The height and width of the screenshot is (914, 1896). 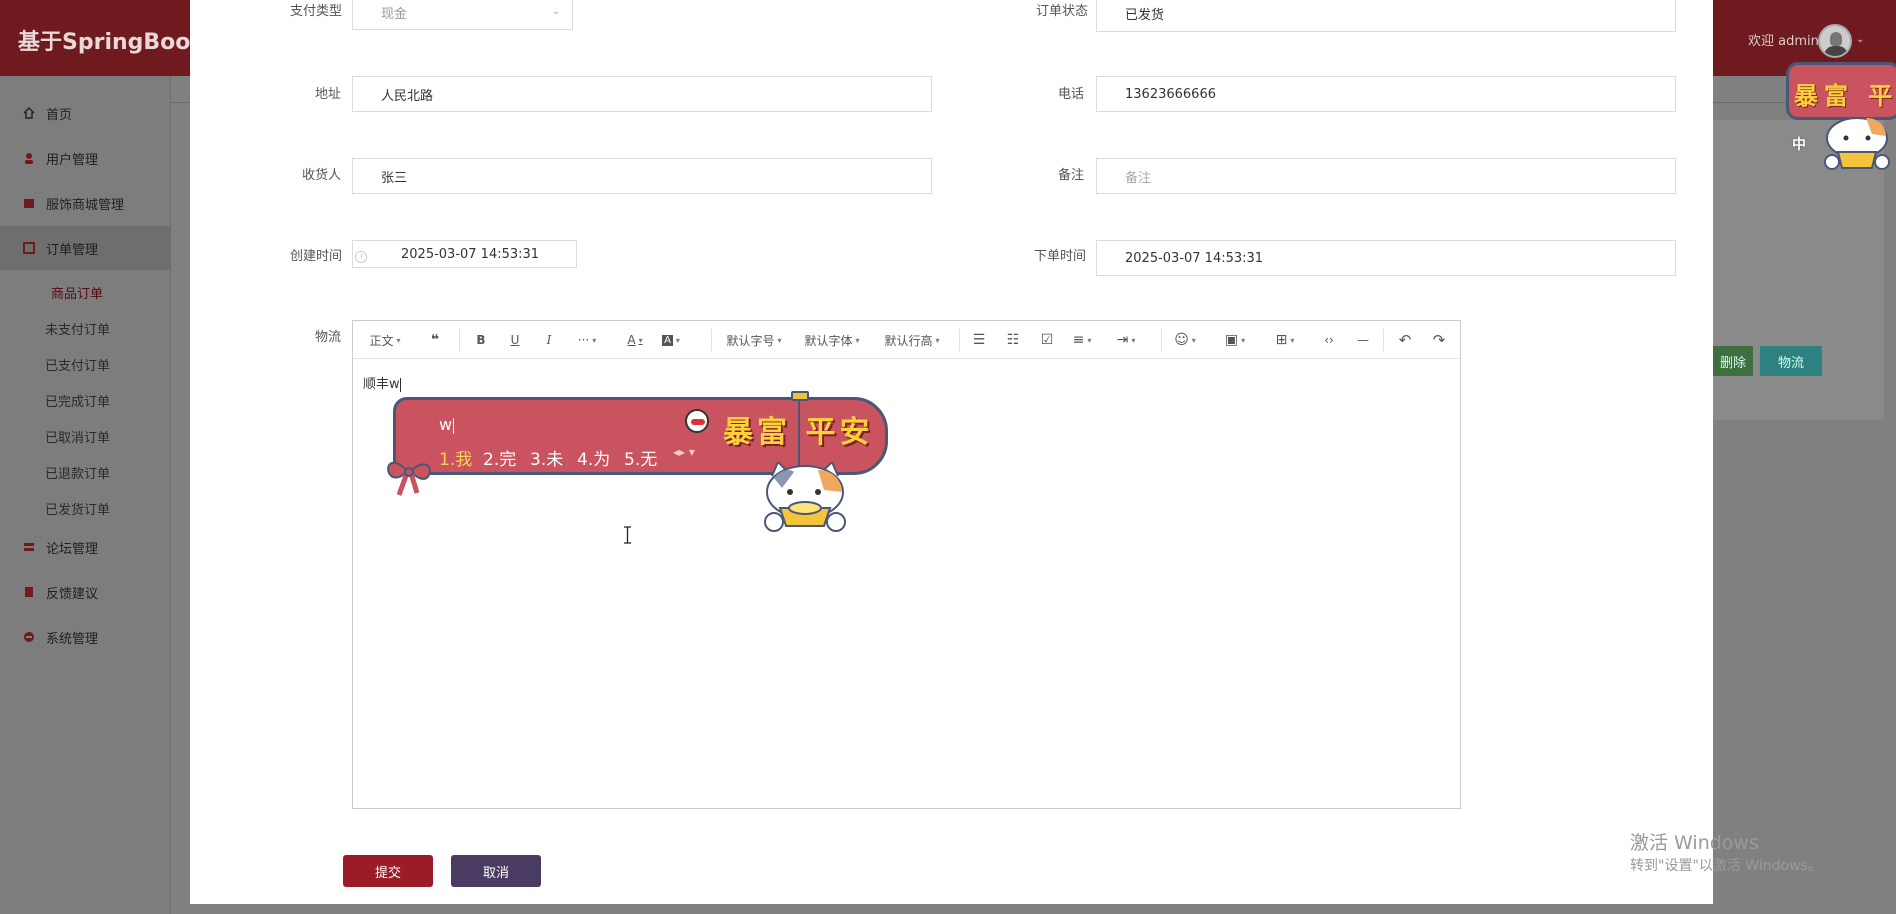 I want to click on italic-icon: I, so click(x=549, y=340).